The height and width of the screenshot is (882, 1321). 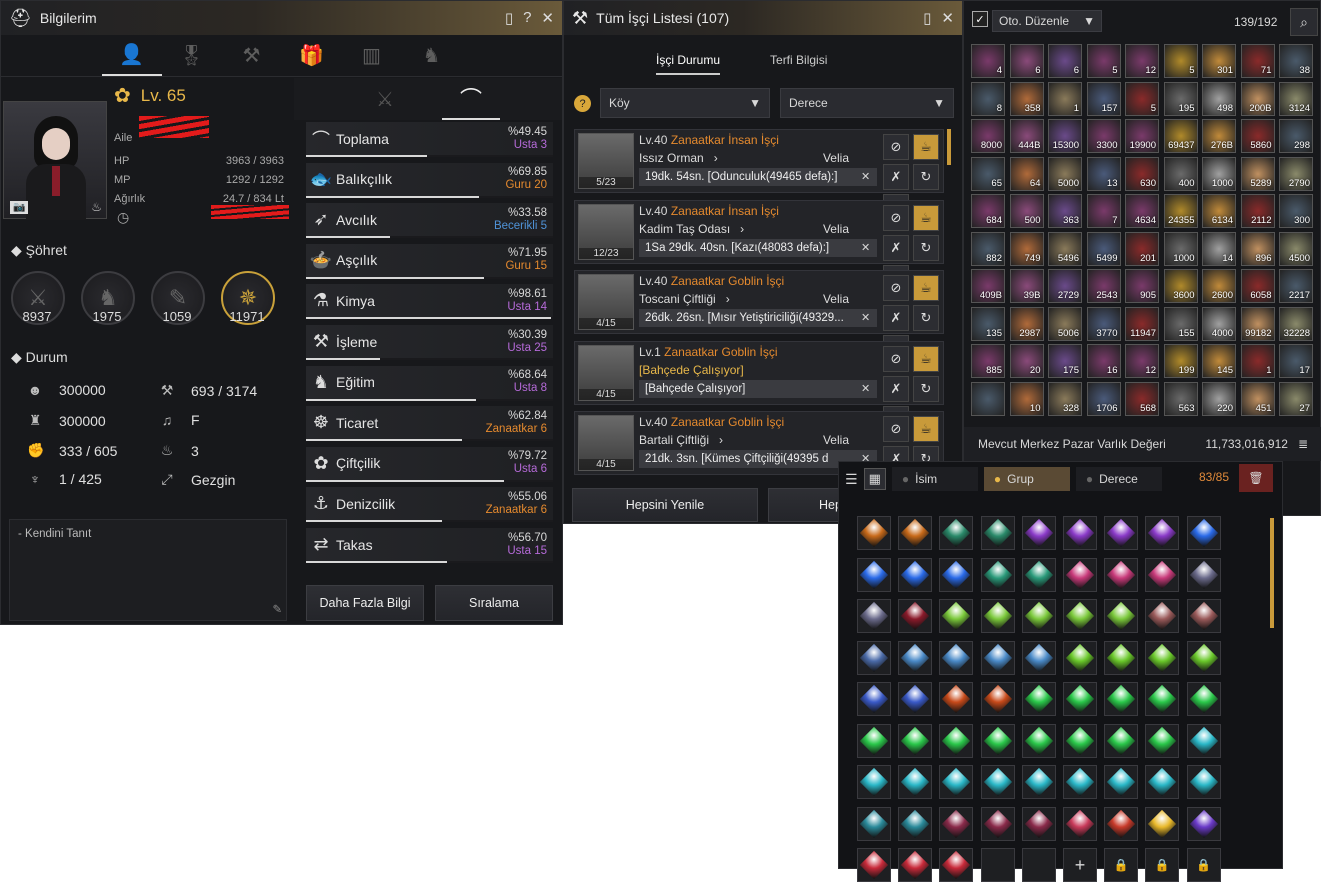 I want to click on skill-row-ticaret: ☸ Ticaret %62.84 Zanaatkar 6, so click(x=429, y=424).